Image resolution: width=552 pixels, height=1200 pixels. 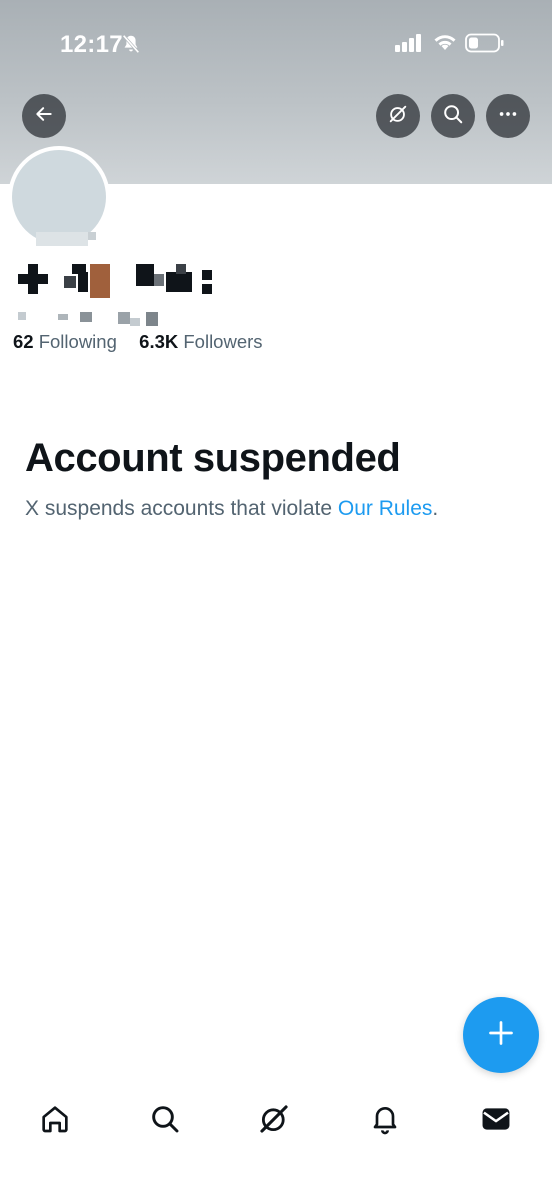 I want to click on plus-icon, so click(x=501, y=1035).